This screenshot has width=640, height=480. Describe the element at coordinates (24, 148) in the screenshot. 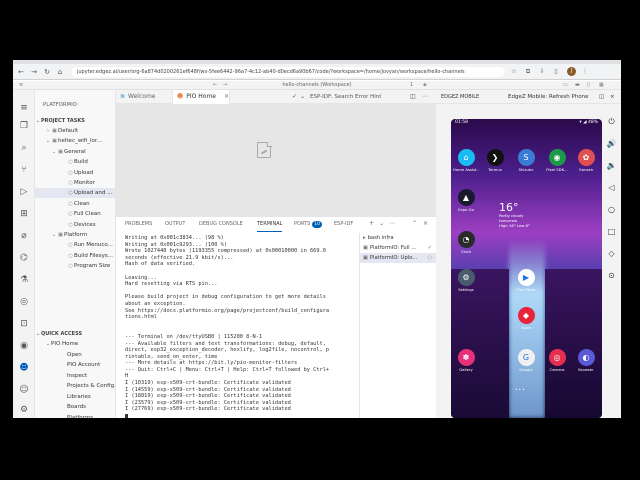

I see `search-icon: ⌕` at that location.